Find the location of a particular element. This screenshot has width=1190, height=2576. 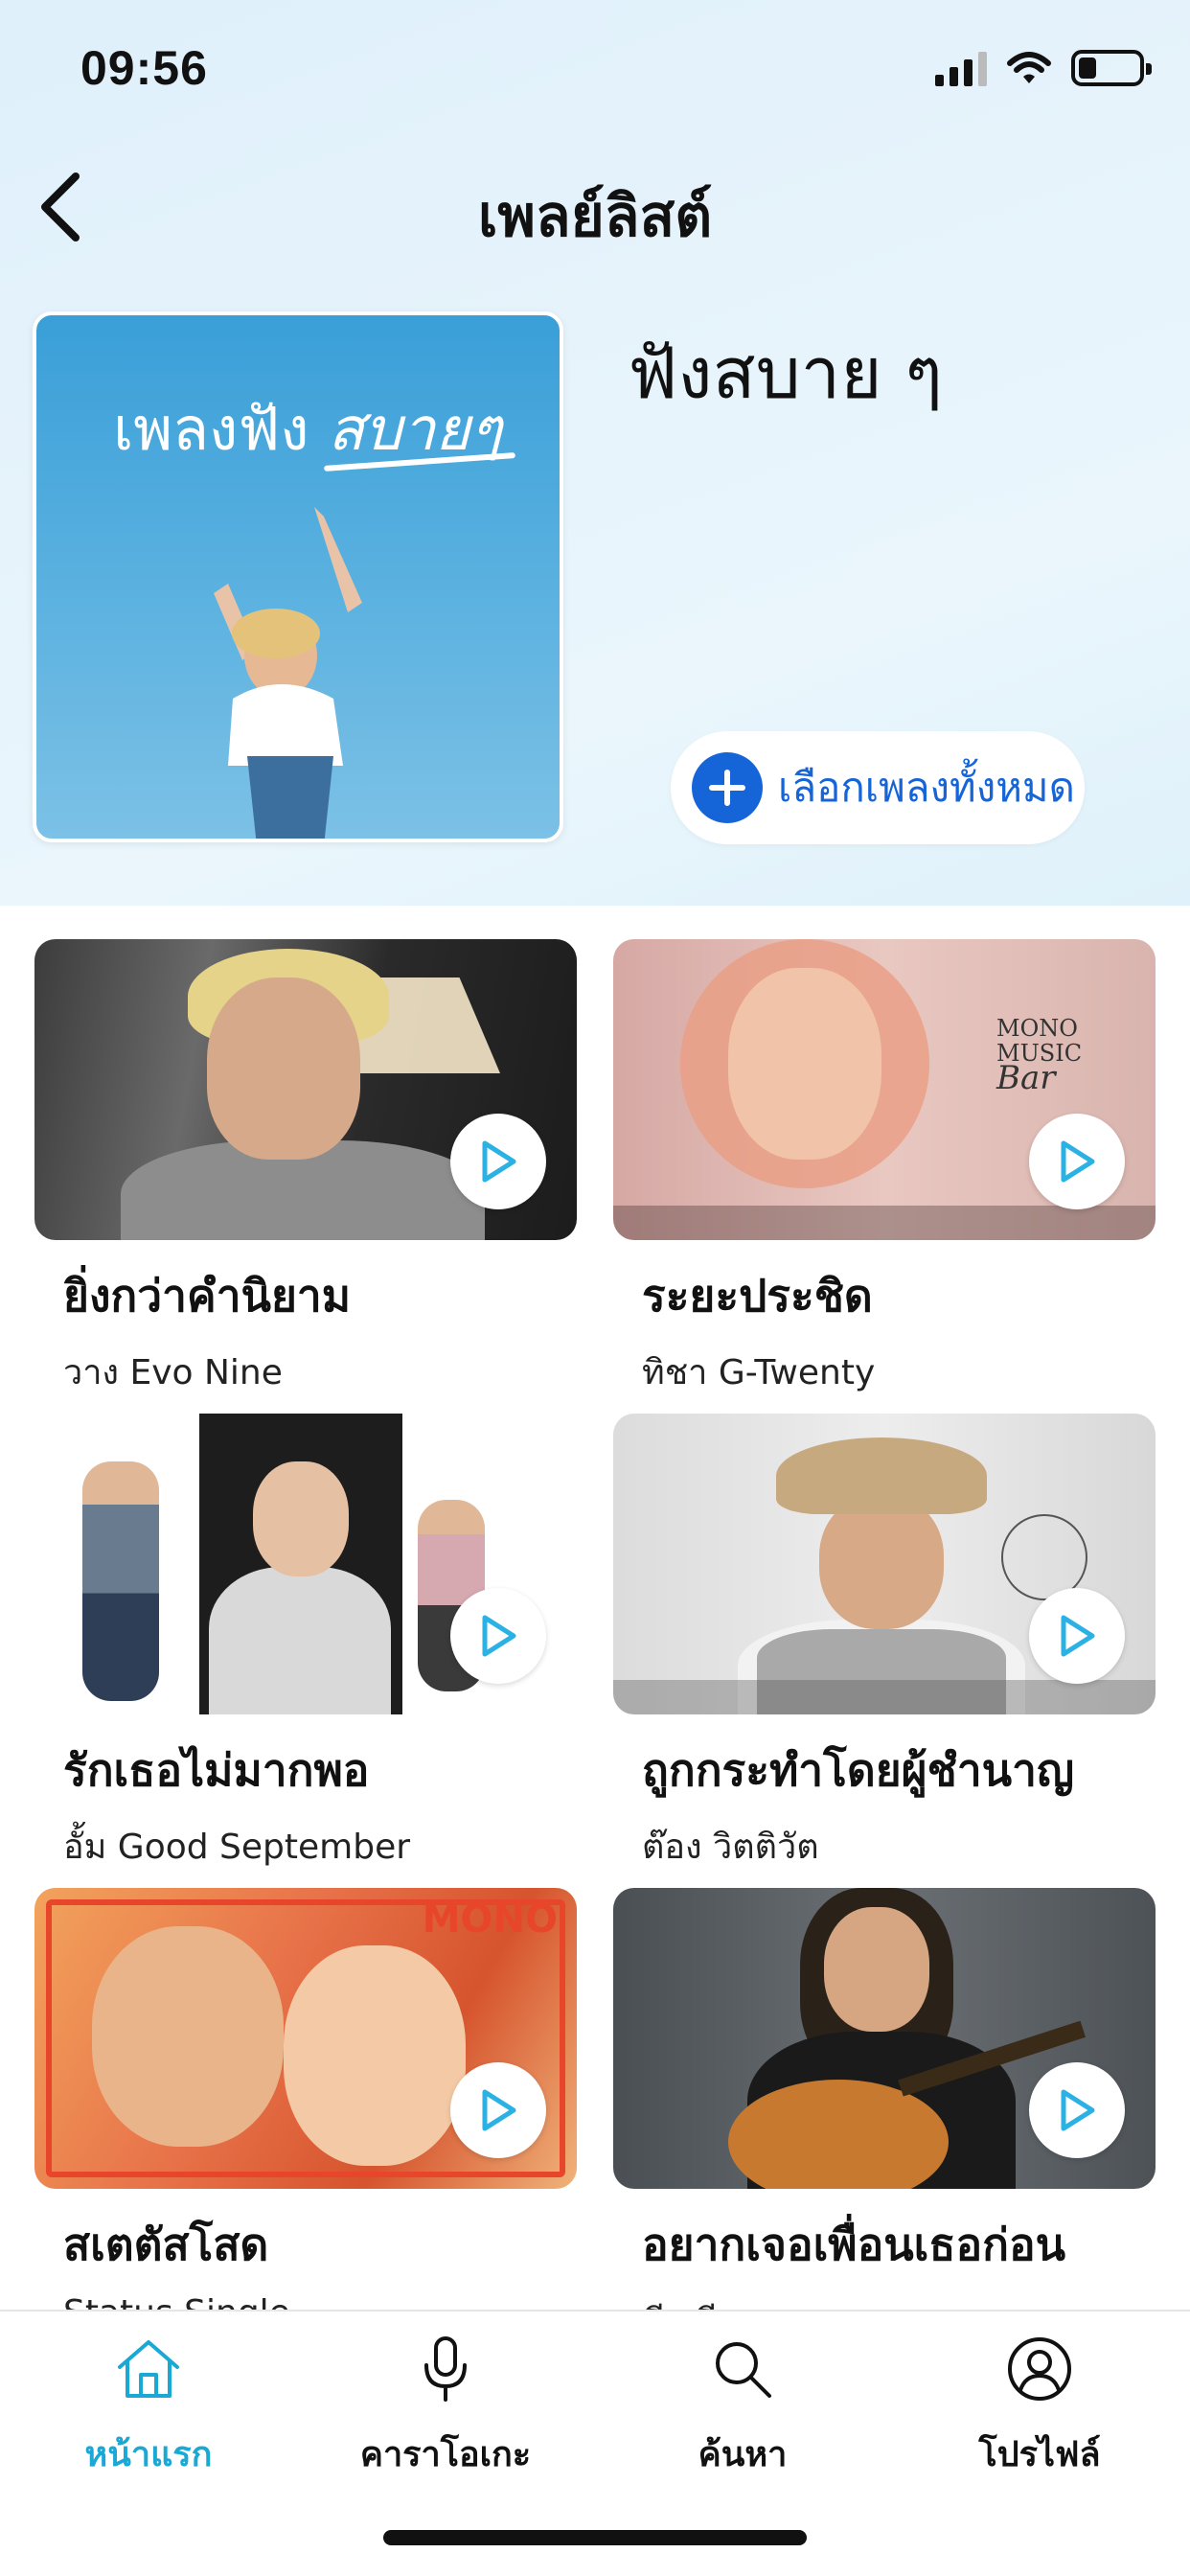

song-card: รักเธอไม่มากพอ อั้ม Good September is located at coordinates (305, 1644).